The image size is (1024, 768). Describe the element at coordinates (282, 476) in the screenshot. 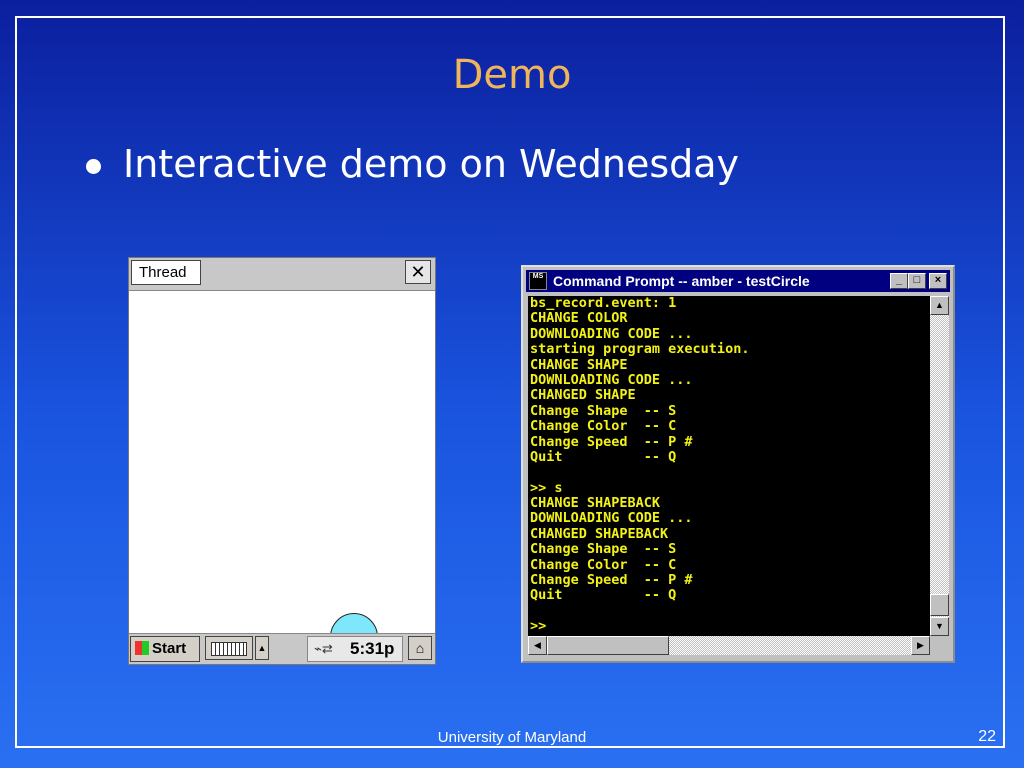

I see `pda-canvas` at that location.